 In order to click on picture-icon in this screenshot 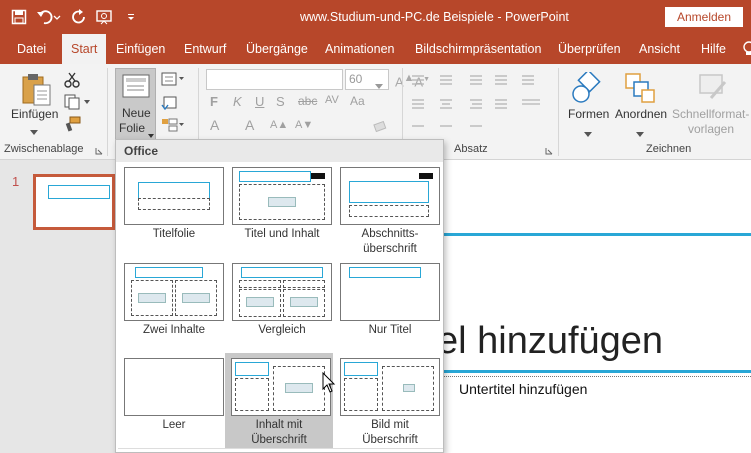, I will do `click(409, 388)`.